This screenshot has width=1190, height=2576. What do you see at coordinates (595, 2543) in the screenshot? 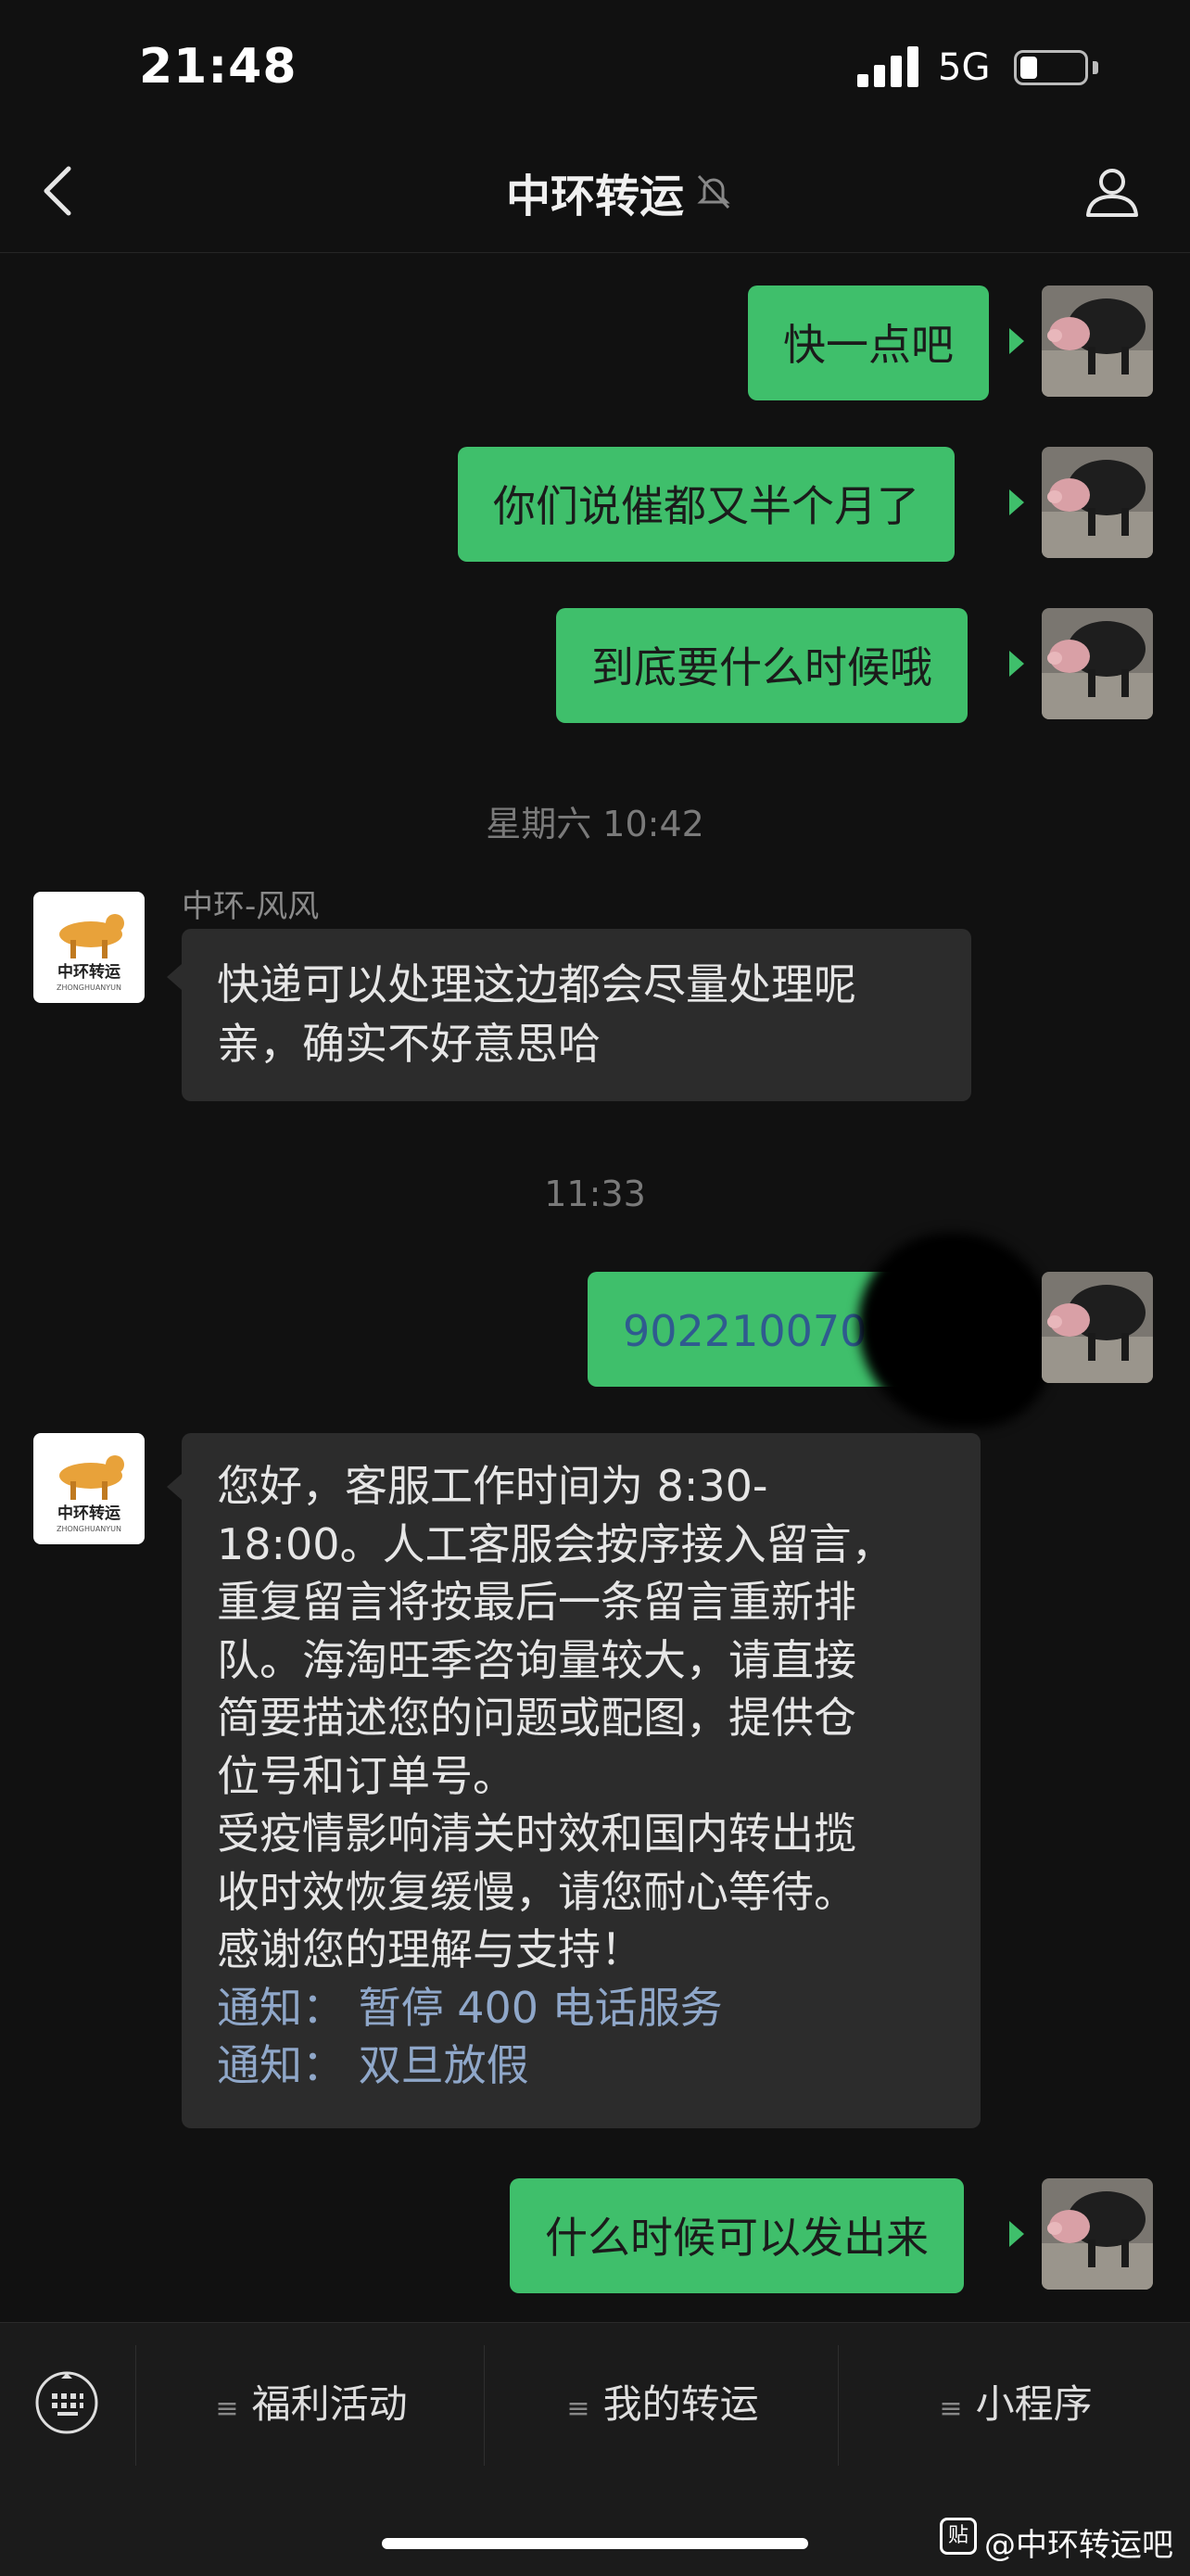
I see `home-indicator` at bounding box center [595, 2543].